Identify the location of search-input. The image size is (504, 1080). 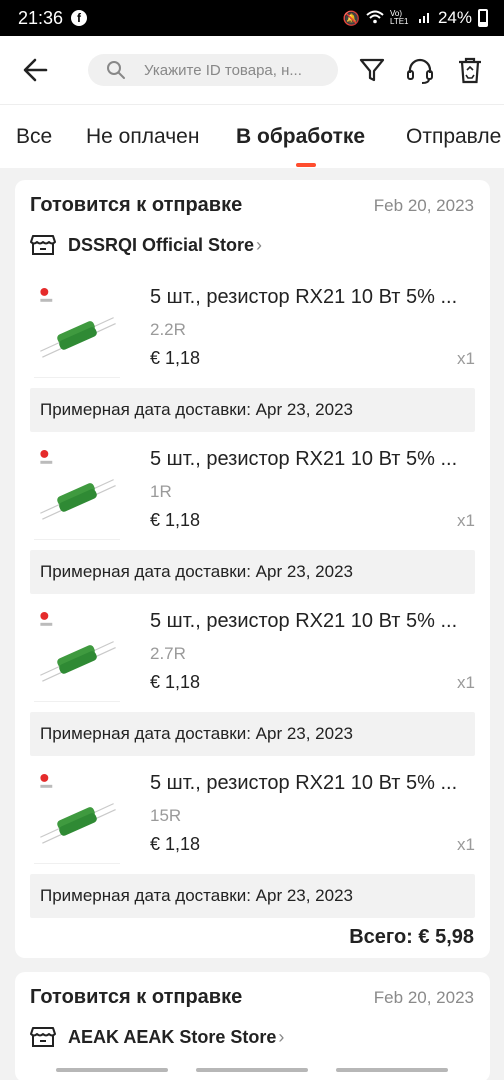
(239, 70).